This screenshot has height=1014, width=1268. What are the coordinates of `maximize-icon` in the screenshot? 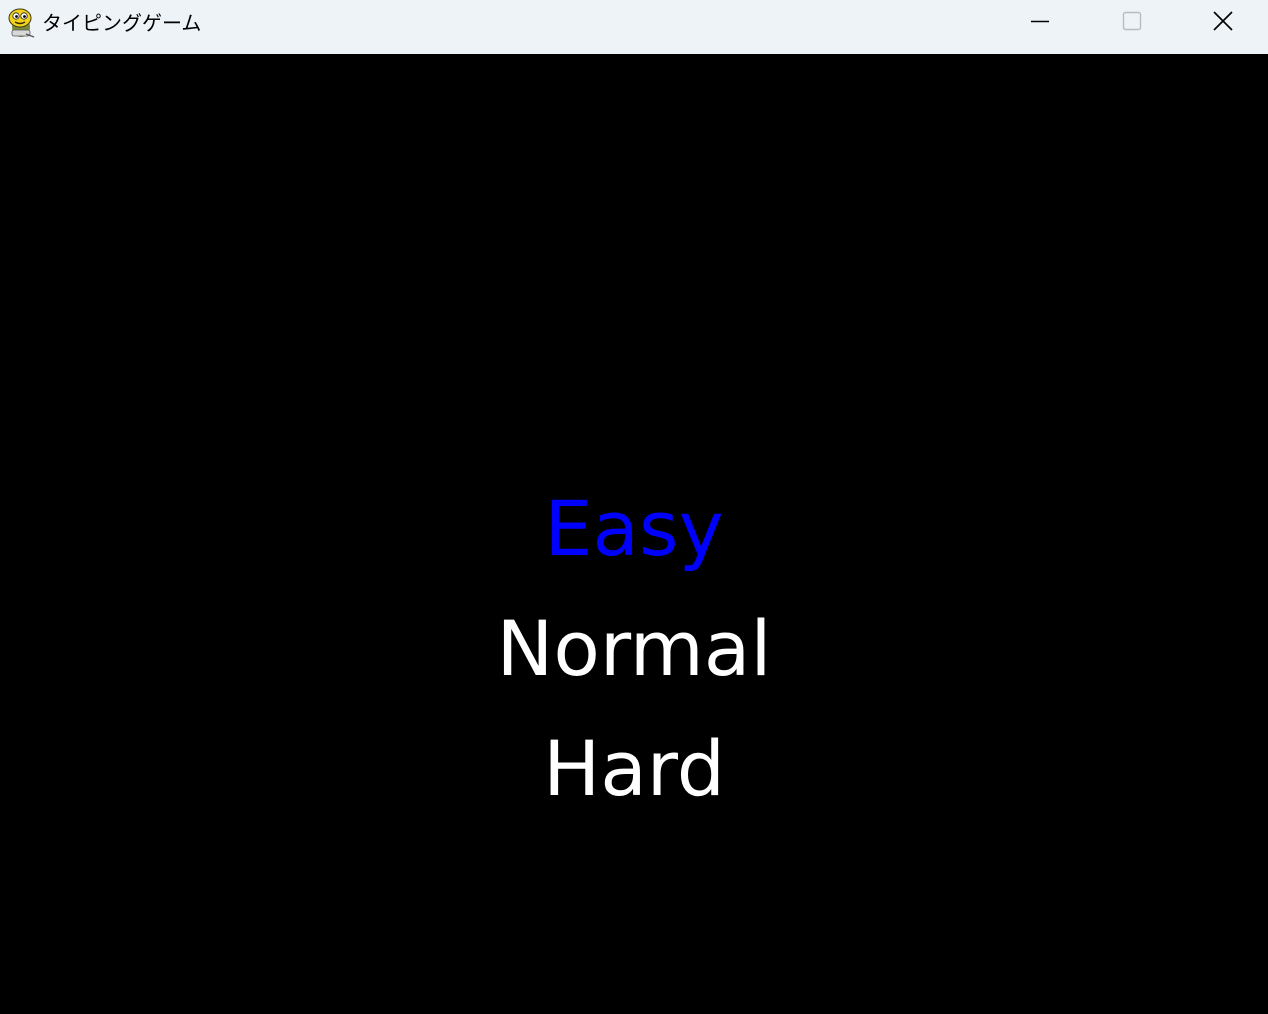 It's located at (1132, 23).